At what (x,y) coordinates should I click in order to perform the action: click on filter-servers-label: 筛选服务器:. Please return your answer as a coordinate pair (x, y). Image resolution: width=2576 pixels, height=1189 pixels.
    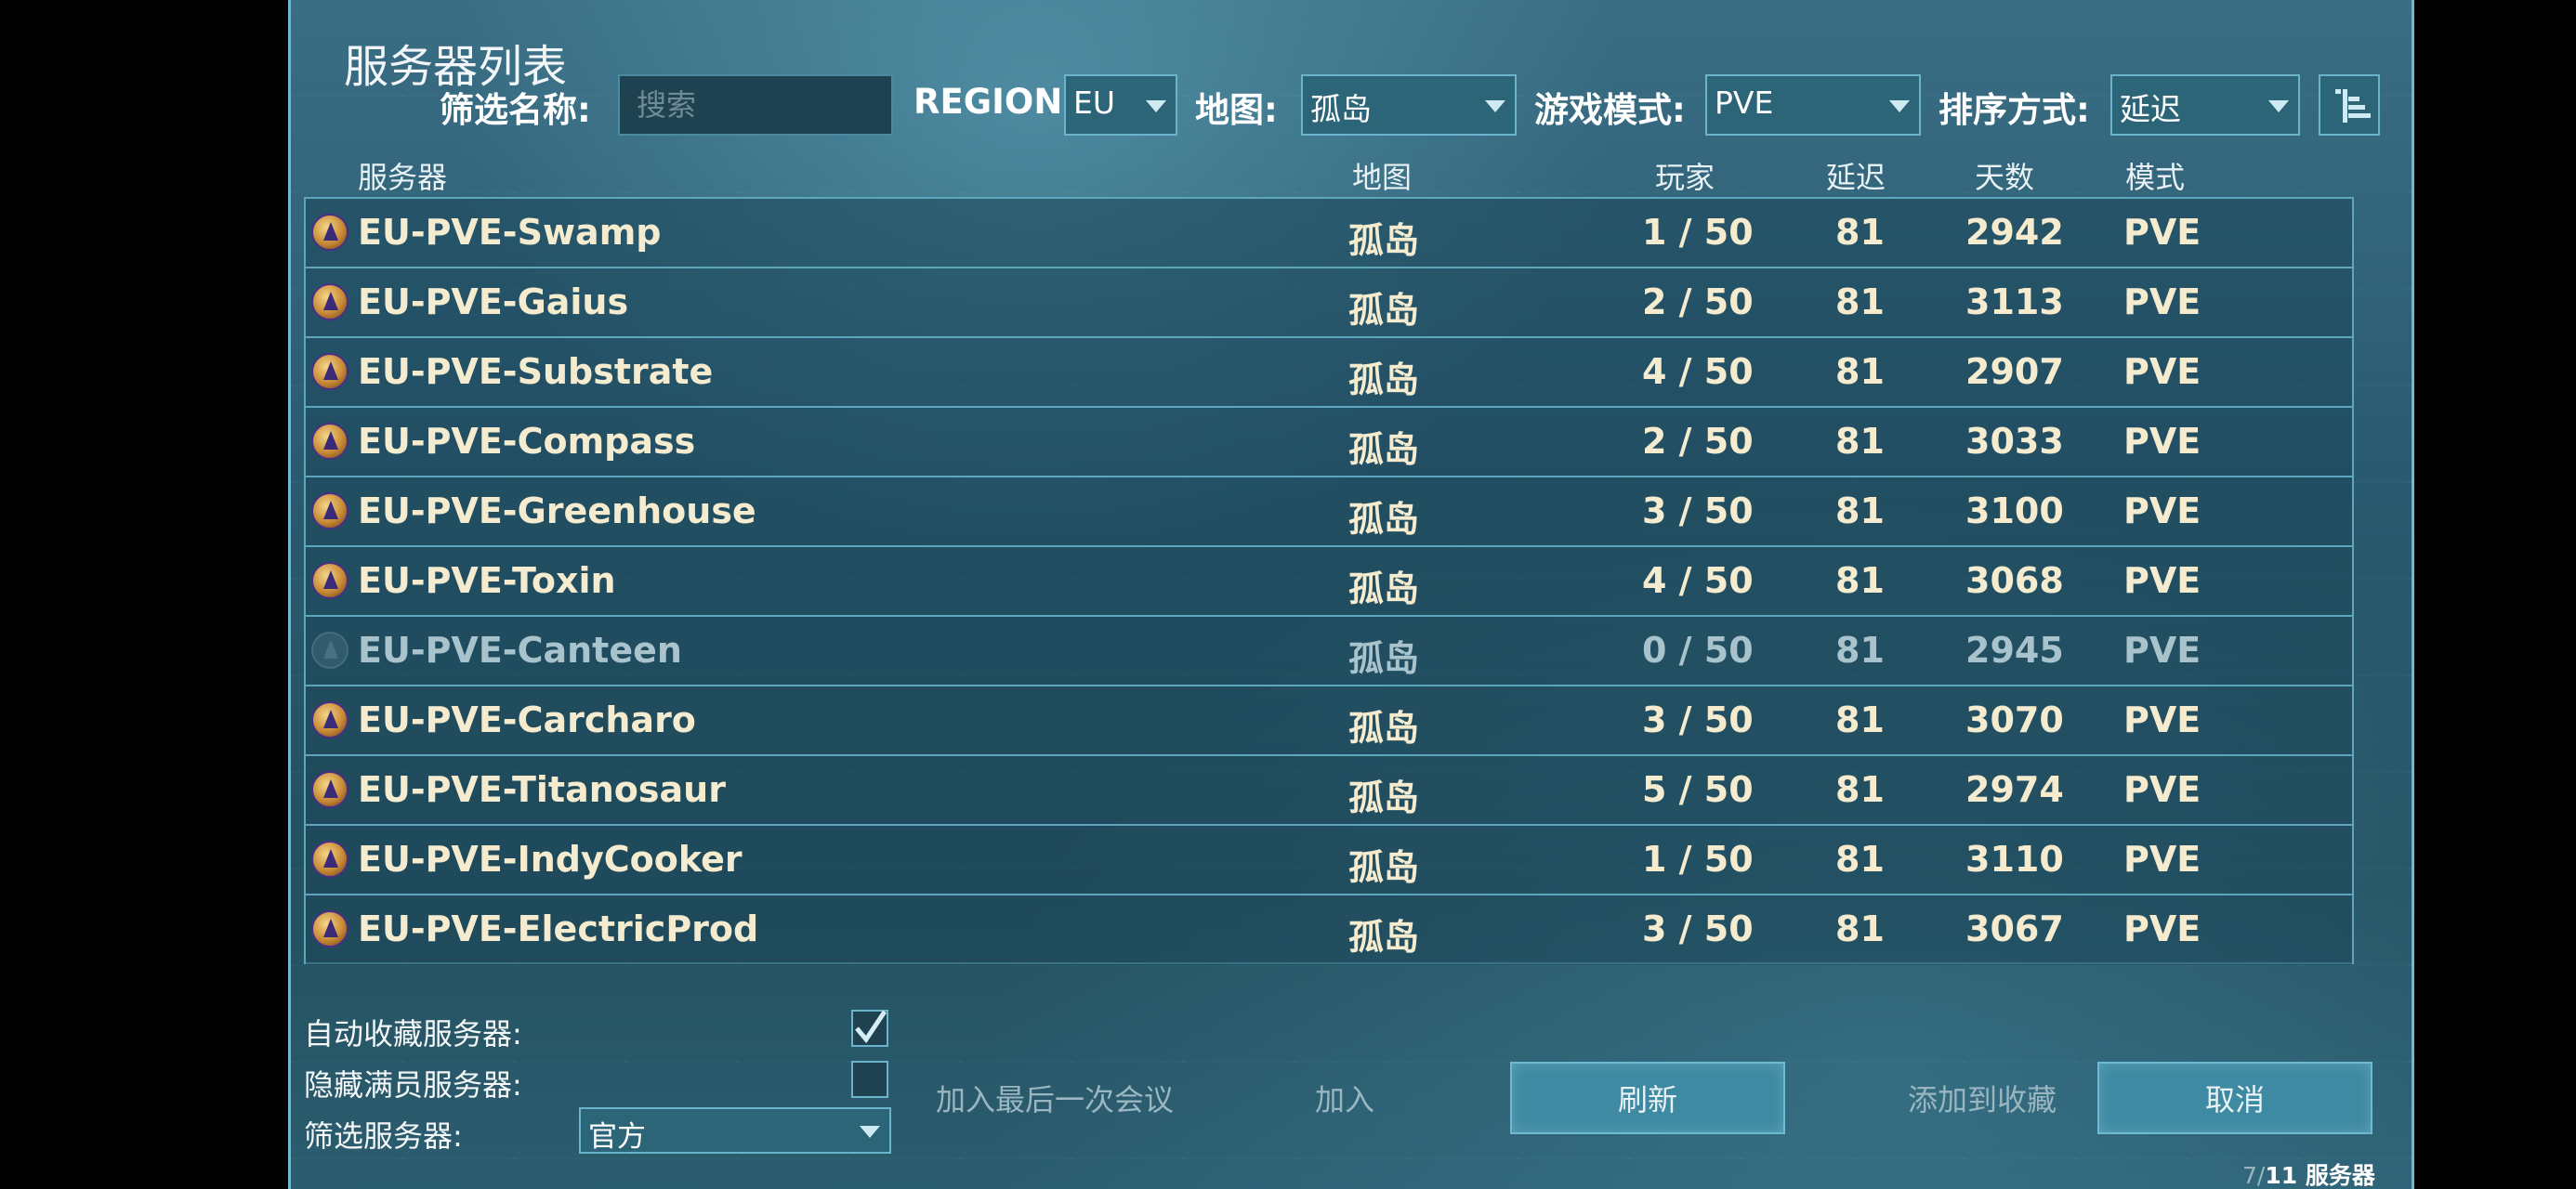
    Looking at the image, I should click on (383, 1136).